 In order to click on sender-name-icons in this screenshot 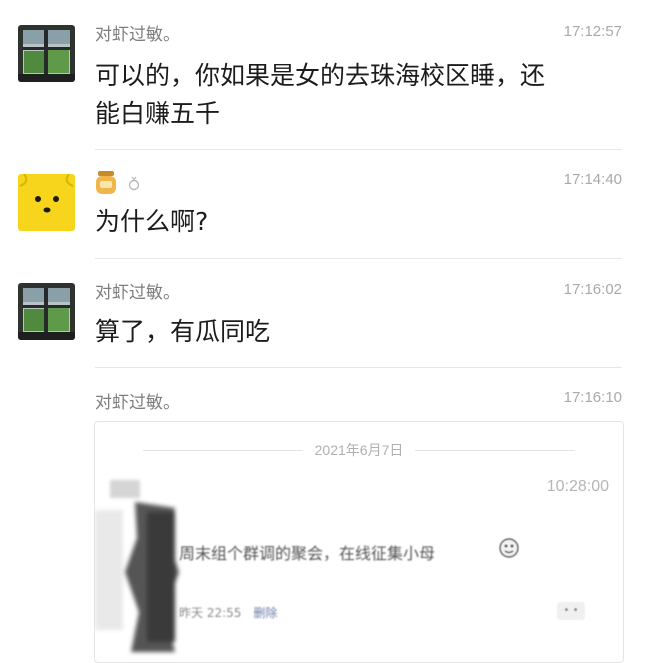, I will do `click(117, 183)`.